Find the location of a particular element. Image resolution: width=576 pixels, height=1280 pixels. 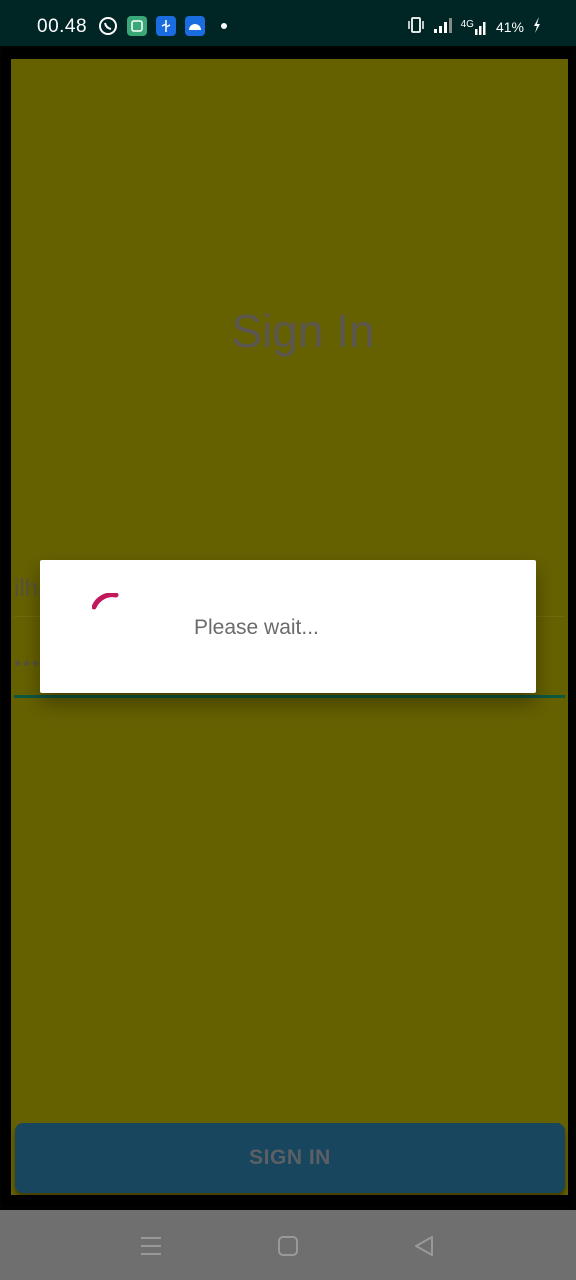

network-label: 4G is located at coordinates (467, 24).